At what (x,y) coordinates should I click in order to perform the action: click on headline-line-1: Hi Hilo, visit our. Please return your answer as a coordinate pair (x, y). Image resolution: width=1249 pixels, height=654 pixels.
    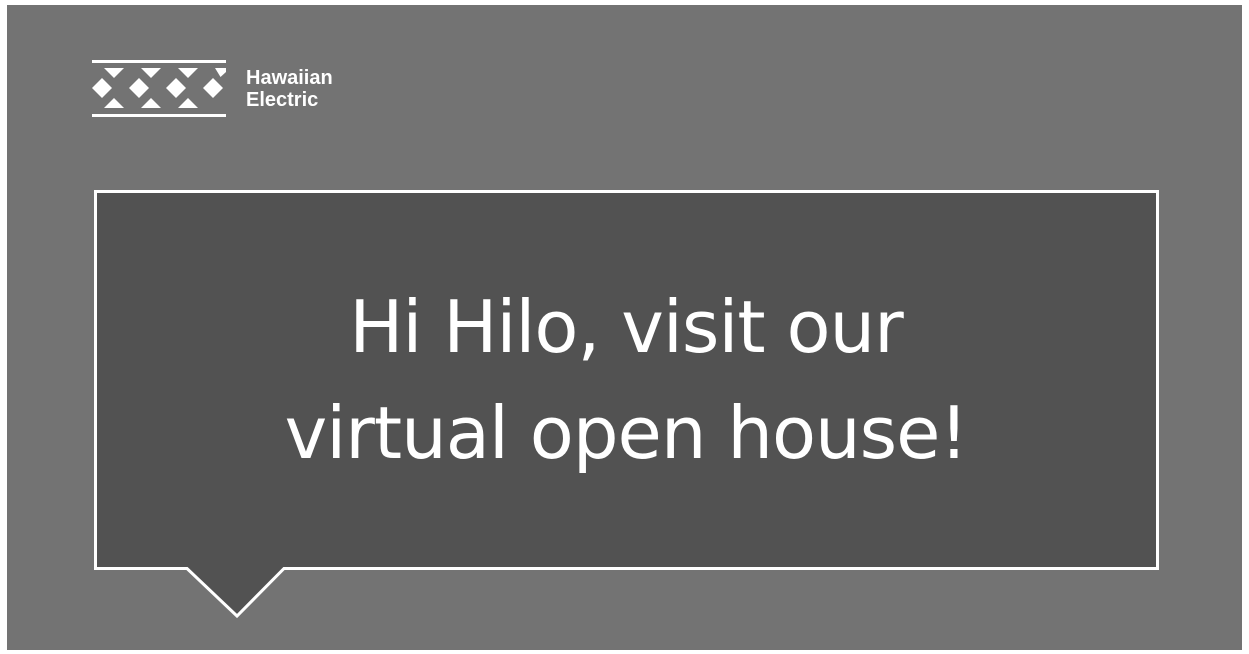
    Looking at the image, I should click on (626, 327).